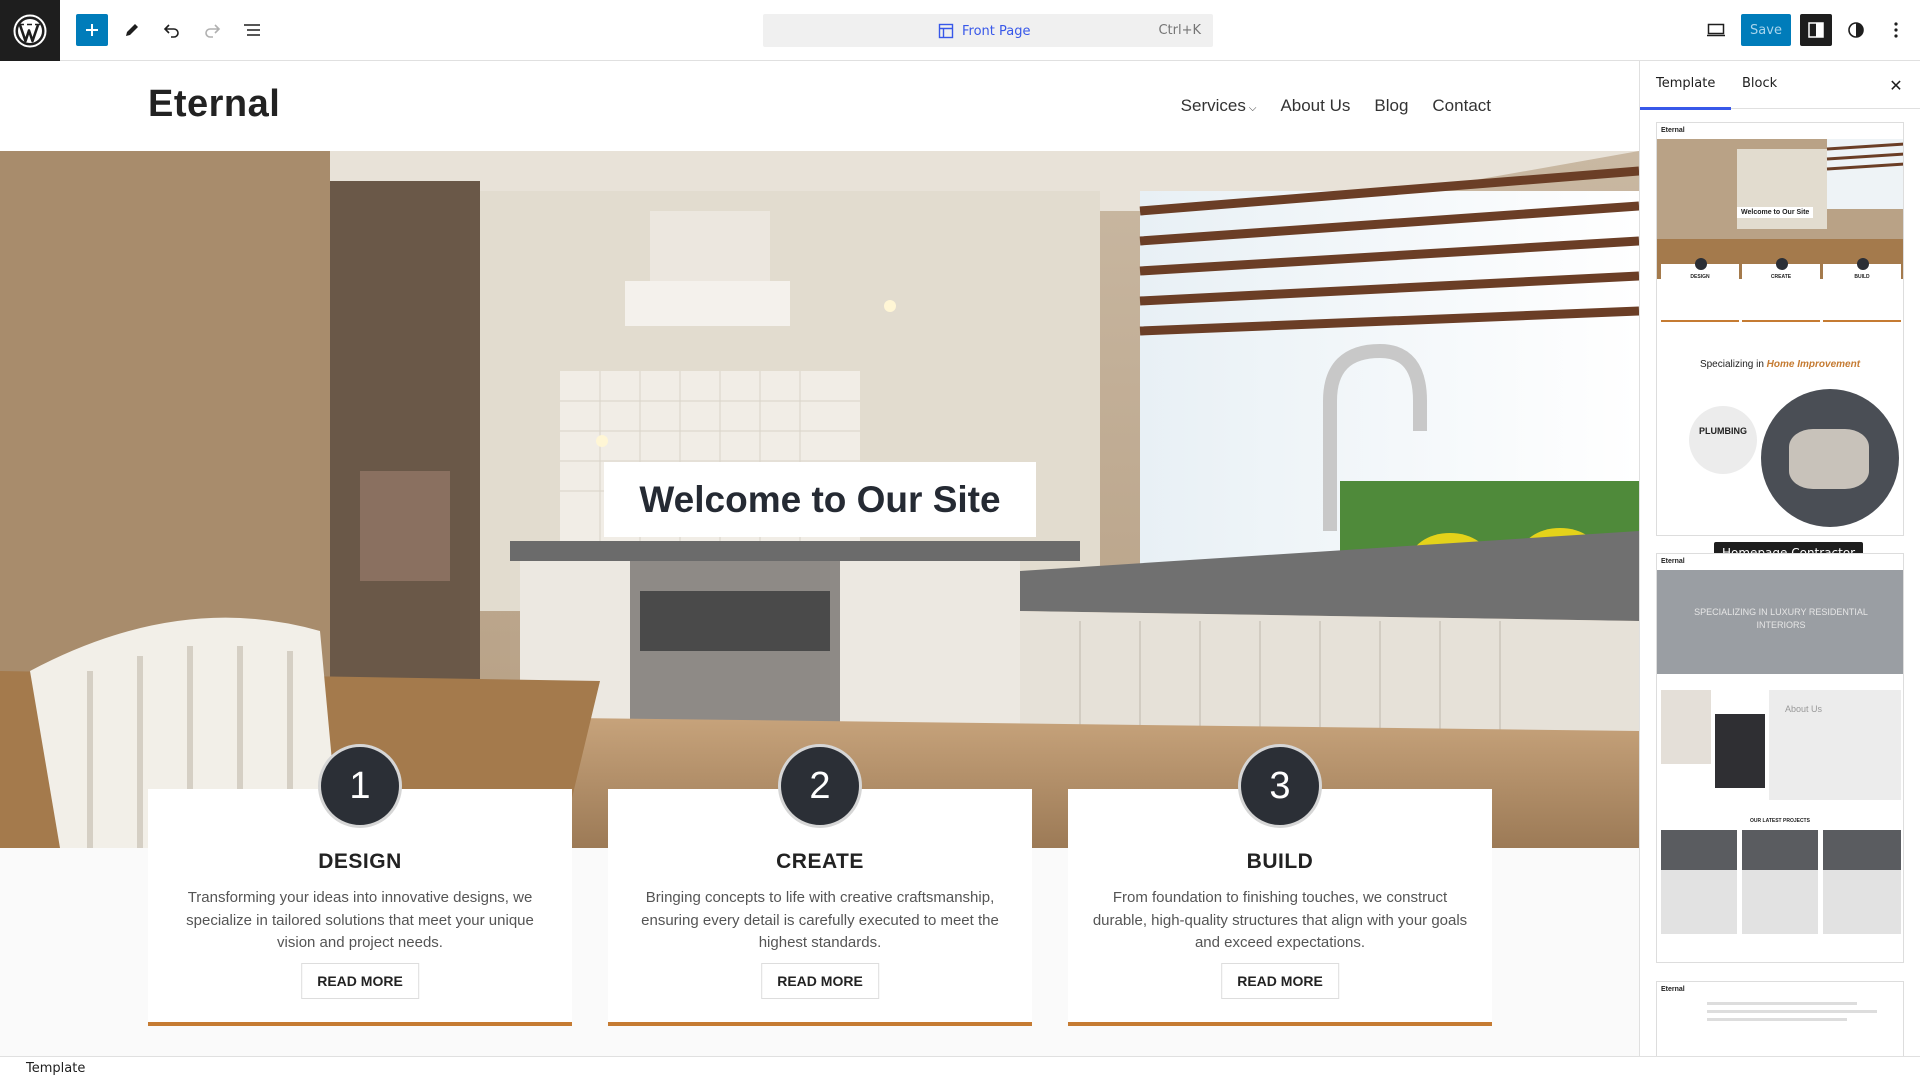 The height and width of the screenshot is (1080, 1920). I want to click on plus-icon, so click(92, 30).